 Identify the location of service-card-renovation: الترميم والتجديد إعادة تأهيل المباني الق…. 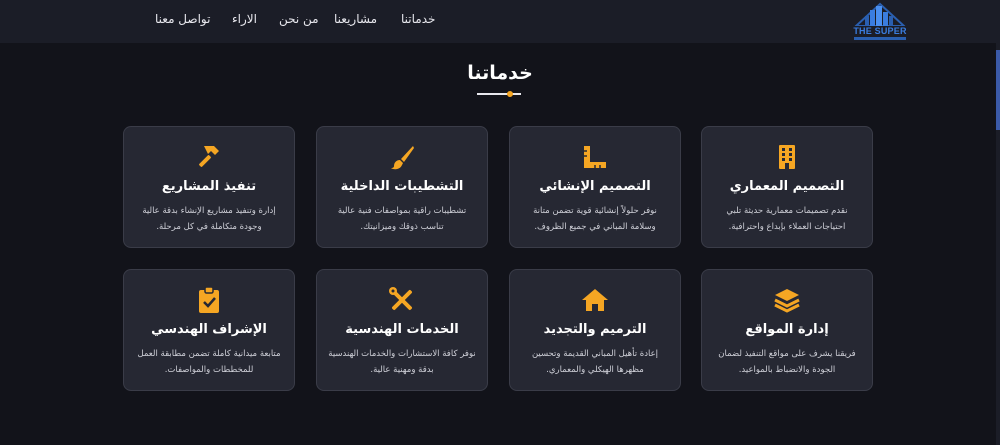
(595, 330).